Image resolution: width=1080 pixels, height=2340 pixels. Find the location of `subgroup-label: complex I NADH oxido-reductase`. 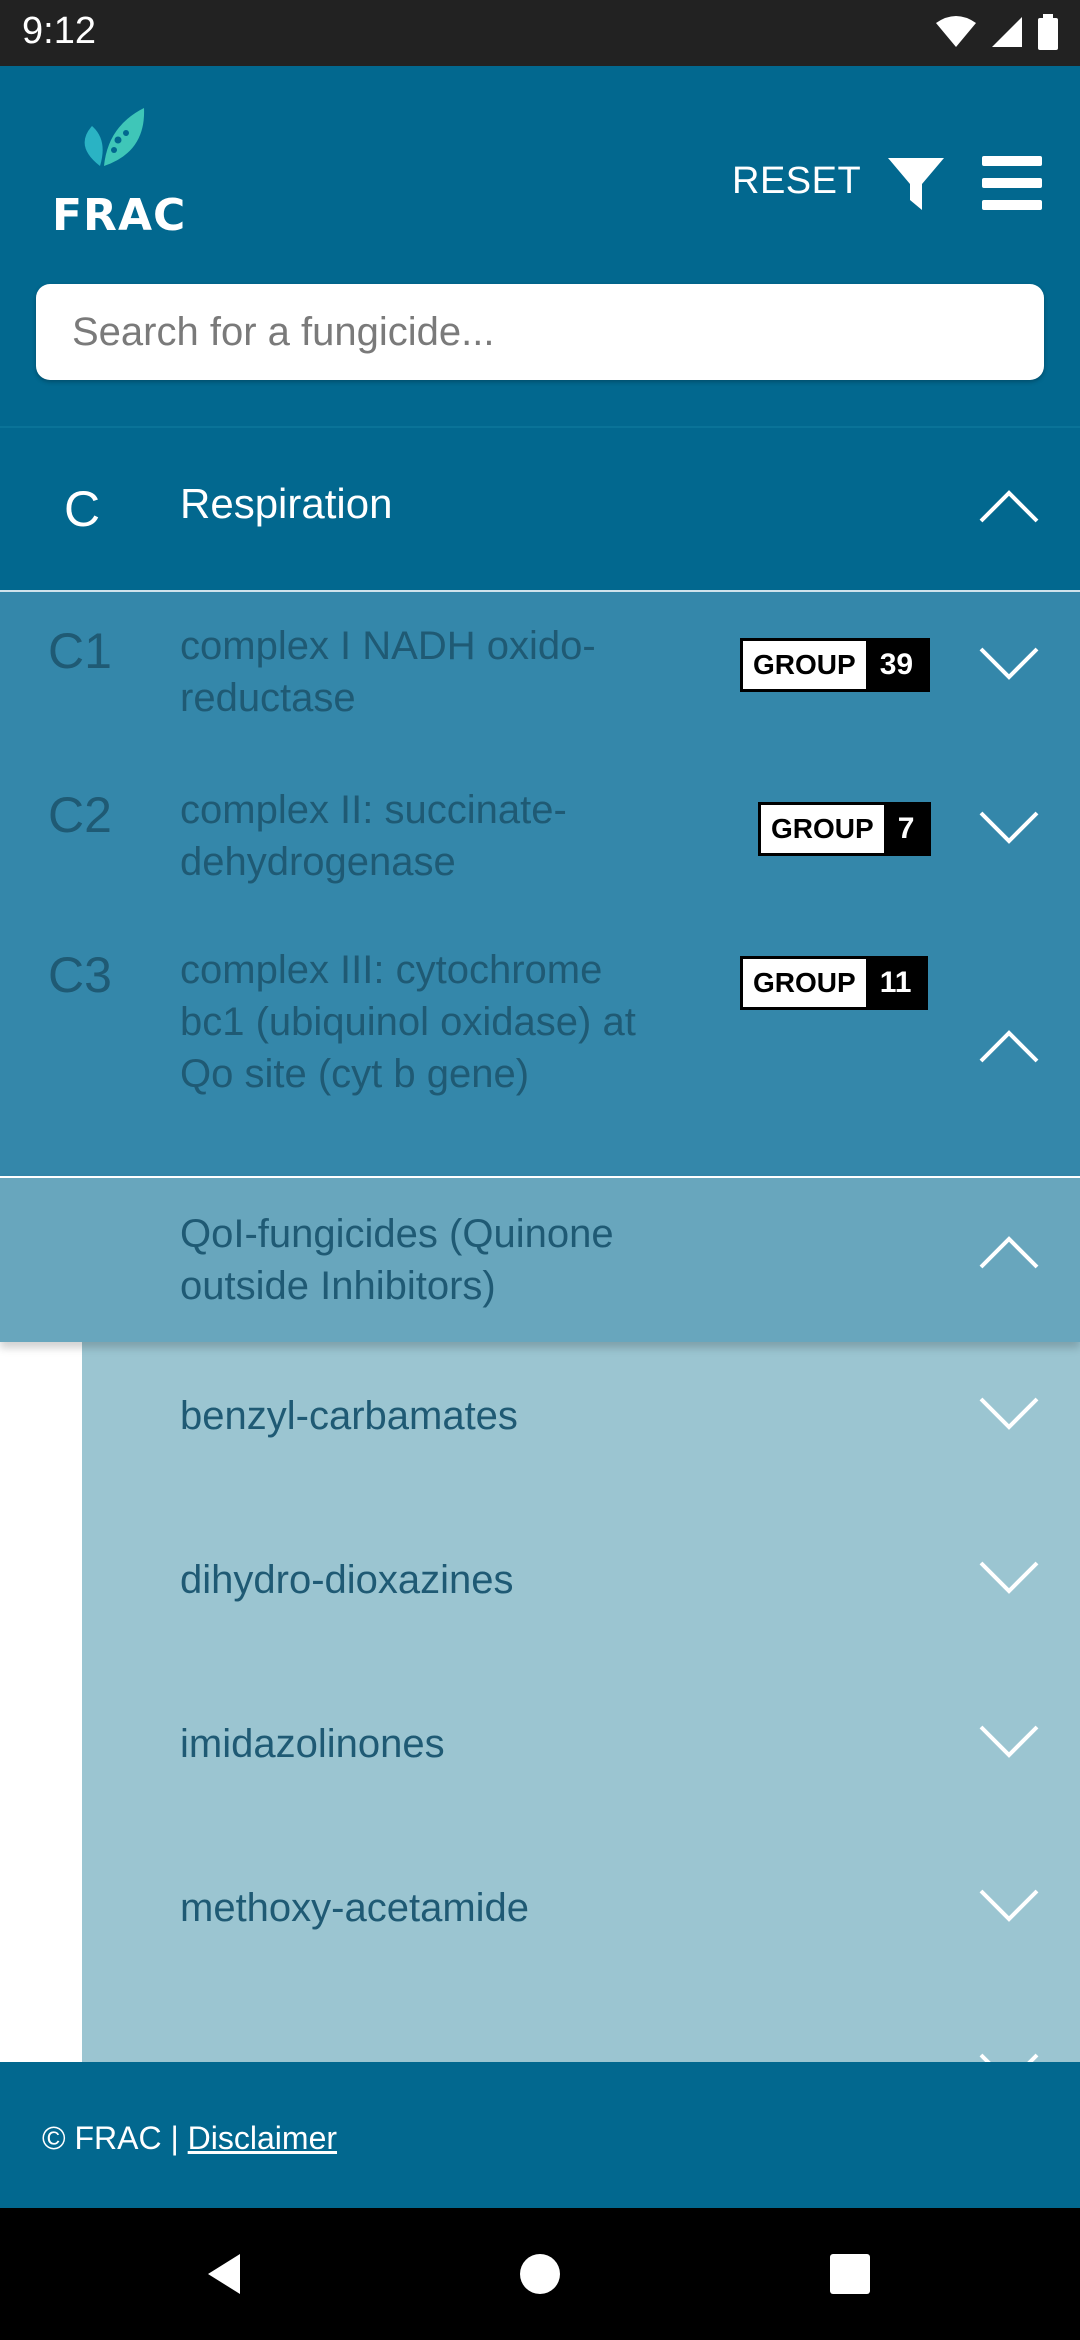

subgroup-label: complex I NADH oxido-reductase is located at coordinates (388, 672).